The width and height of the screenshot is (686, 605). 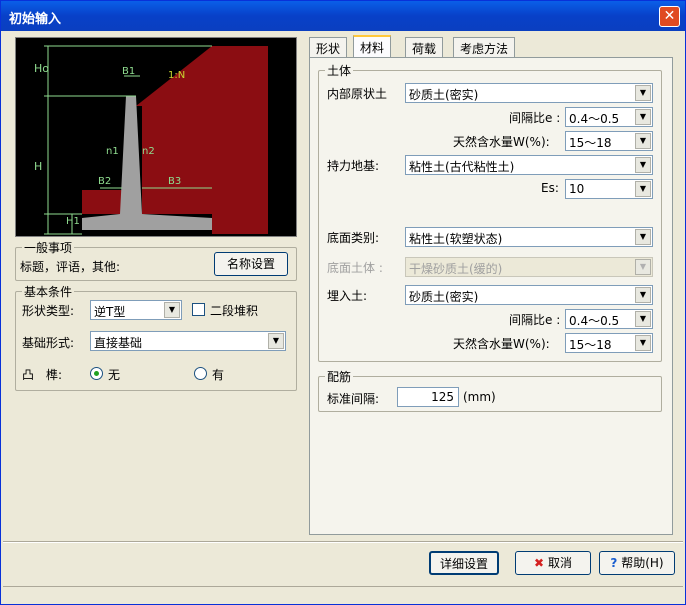 I want to click on cancel-button: ✖ 取消, so click(x=553, y=563).